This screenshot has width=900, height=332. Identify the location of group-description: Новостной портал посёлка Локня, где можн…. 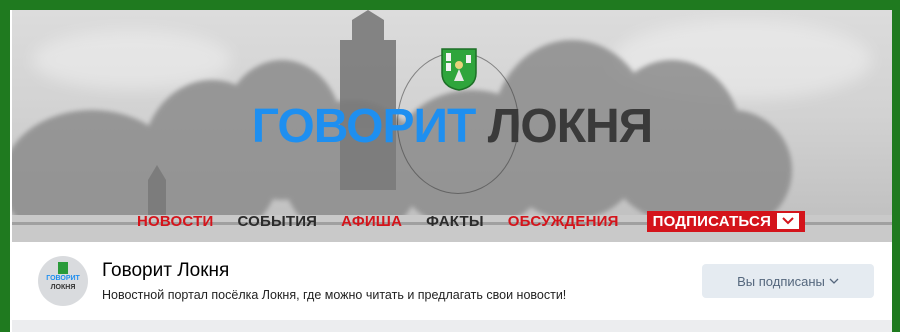
(334, 295).